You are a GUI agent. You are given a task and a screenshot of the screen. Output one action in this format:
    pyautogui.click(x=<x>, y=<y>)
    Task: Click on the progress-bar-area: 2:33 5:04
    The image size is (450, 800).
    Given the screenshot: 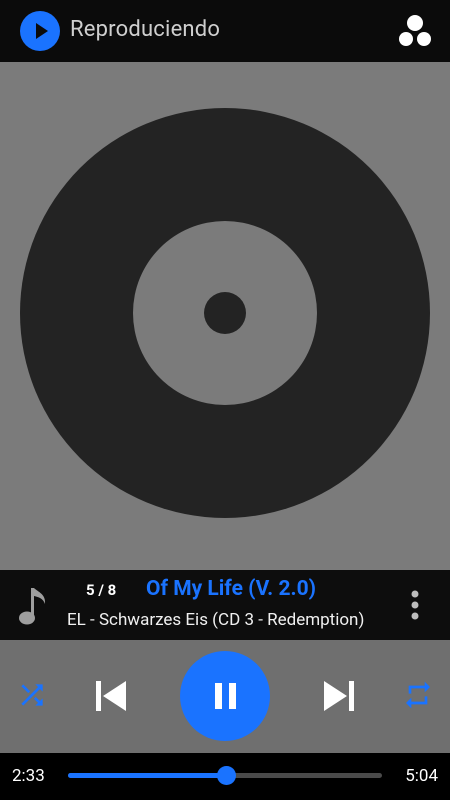 What is the action you would take?
    pyautogui.click(x=225, y=776)
    